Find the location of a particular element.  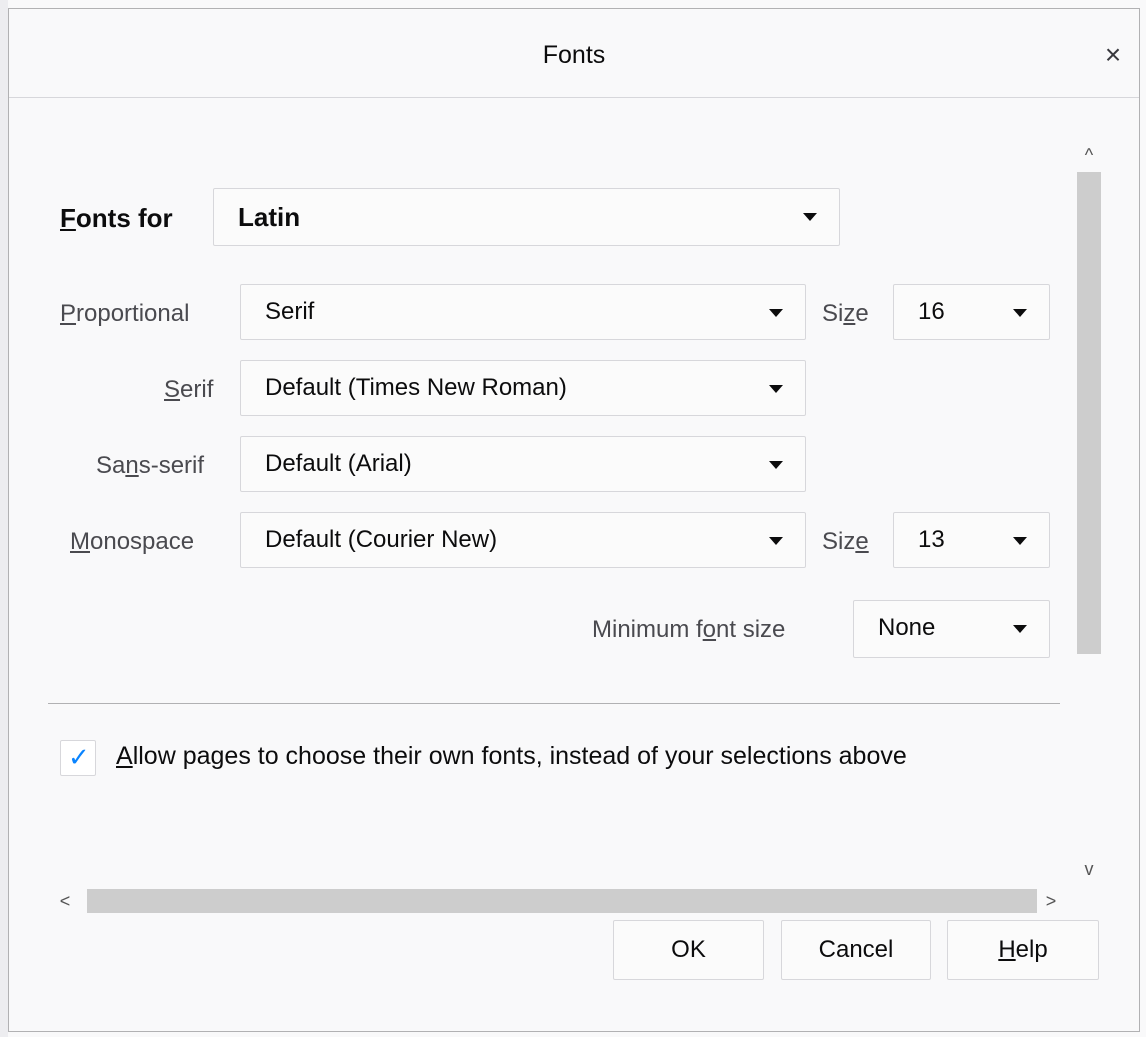

help-button: Help is located at coordinates (1023, 950).